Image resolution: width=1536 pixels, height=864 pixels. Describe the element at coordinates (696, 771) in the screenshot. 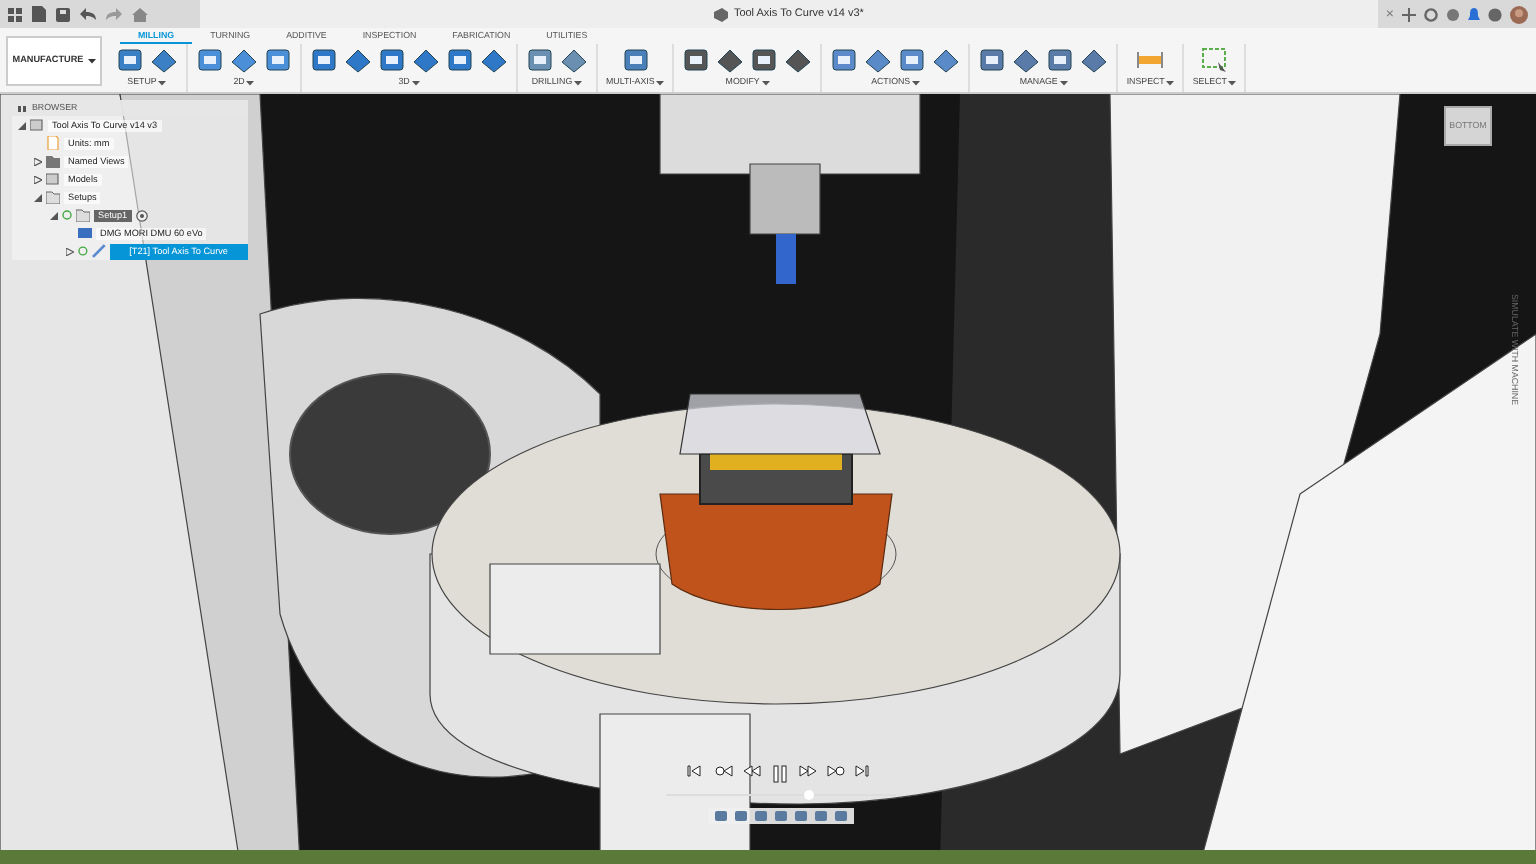

I see `skip-start-icon` at that location.